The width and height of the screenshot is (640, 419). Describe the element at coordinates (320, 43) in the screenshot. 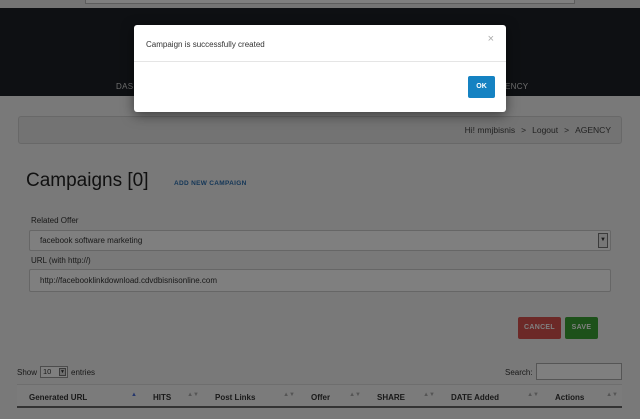

I see `dialog-header: Campaign is successfully created ×` at that location.